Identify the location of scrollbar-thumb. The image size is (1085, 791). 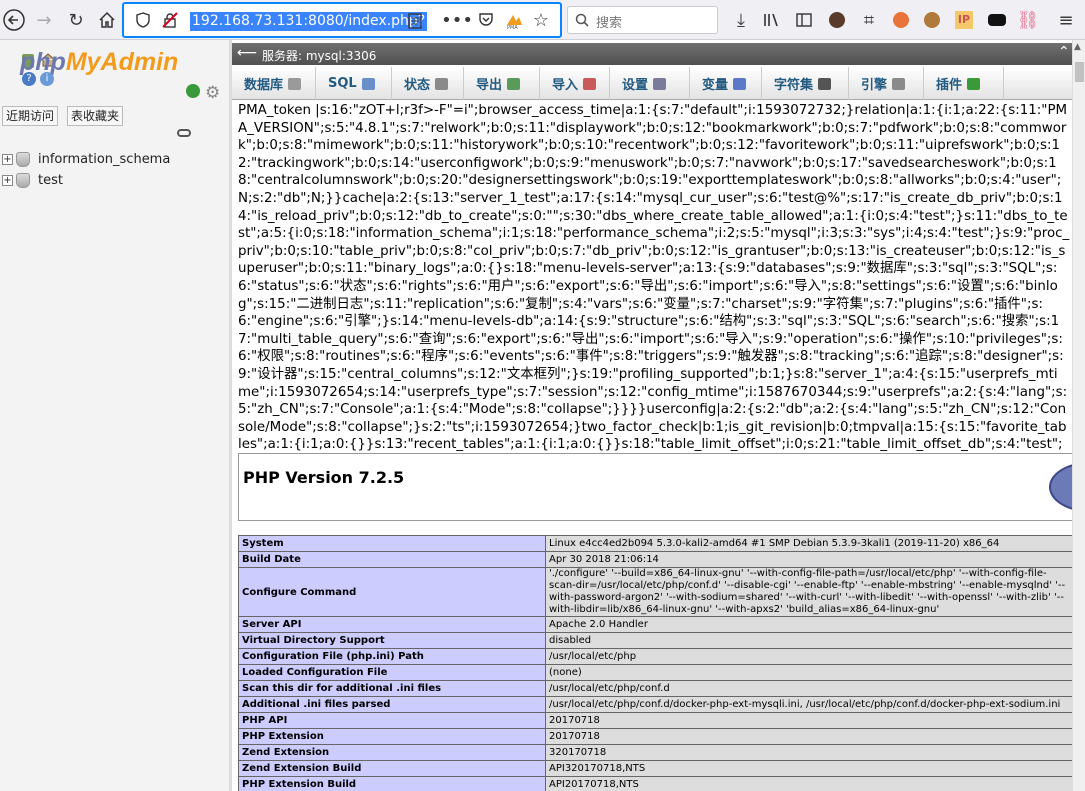
(1079, 72).